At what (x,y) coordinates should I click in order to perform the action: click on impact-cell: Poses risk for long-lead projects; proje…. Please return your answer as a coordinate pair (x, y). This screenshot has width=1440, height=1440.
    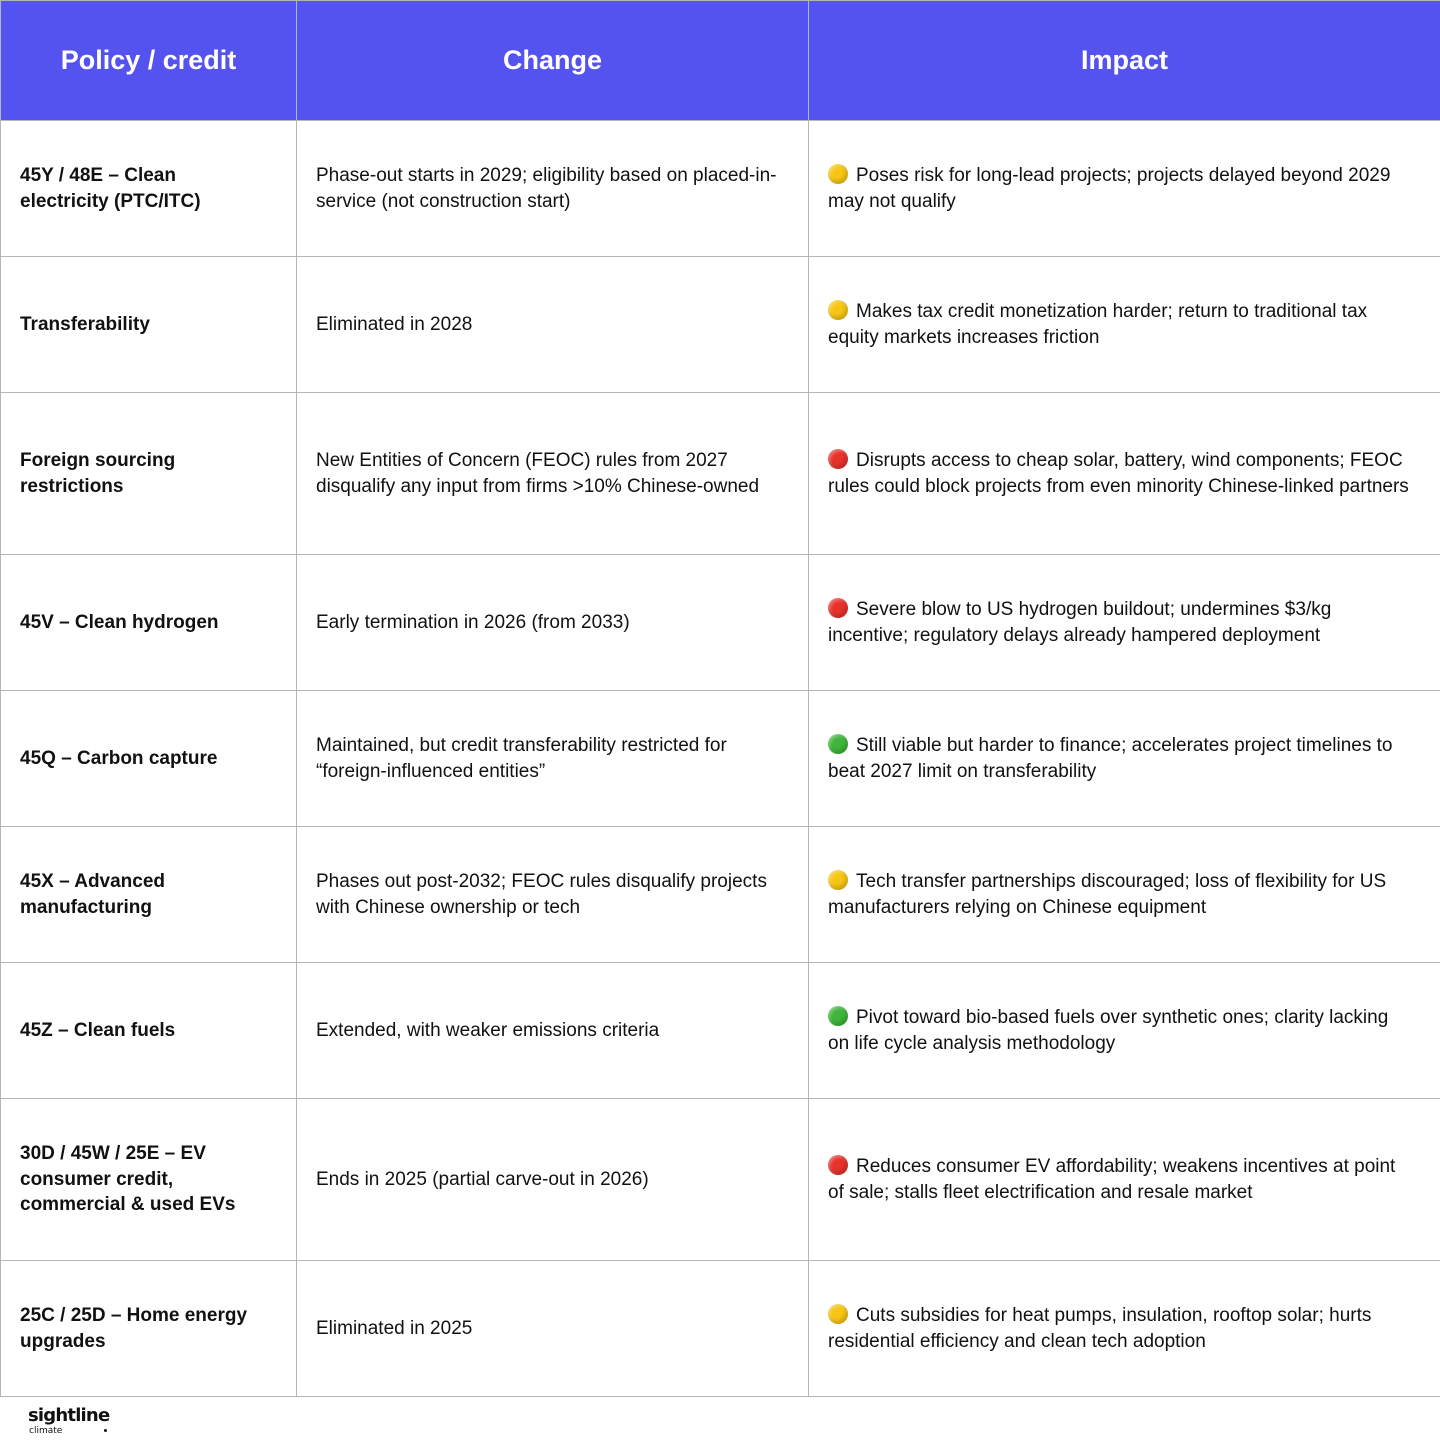
    Looking at the image, I should click on (1124, 189).